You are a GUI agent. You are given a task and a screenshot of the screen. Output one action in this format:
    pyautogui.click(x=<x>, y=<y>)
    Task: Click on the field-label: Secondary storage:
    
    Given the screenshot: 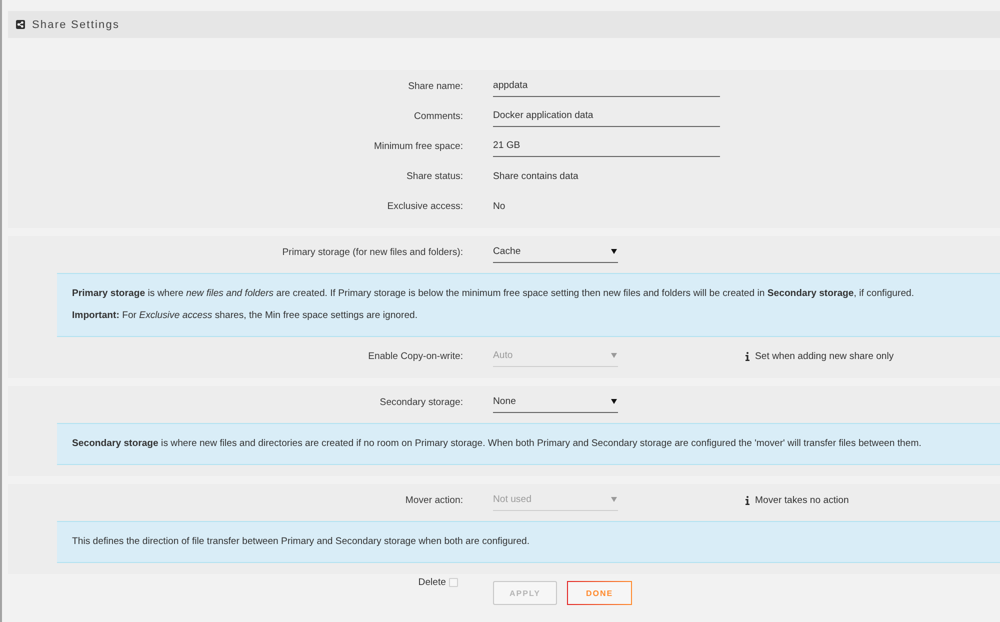 What is the action you would take?
    pyautogui.click(x=421, y=402)
    